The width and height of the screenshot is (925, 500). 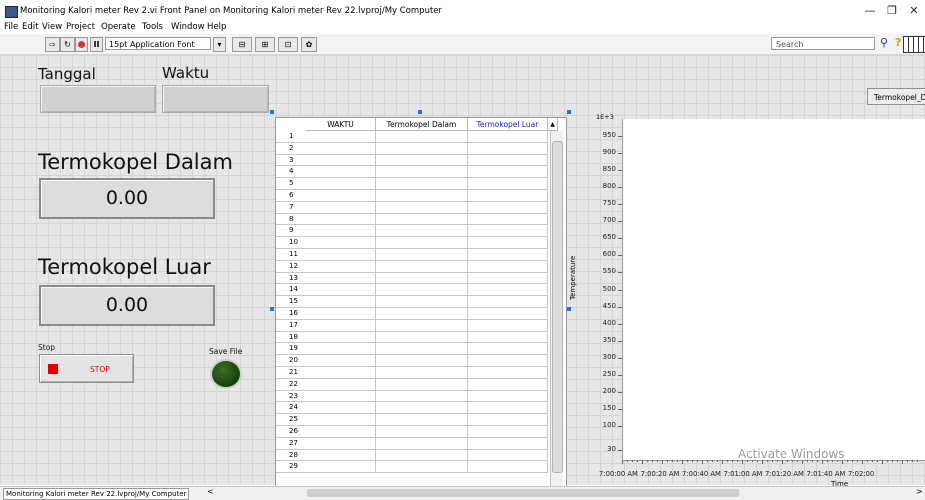 What do you see at coordinates (523, 493) in the screenshot?
I see `horizontal-scroll-thumb` at bounding box center [523, 493].